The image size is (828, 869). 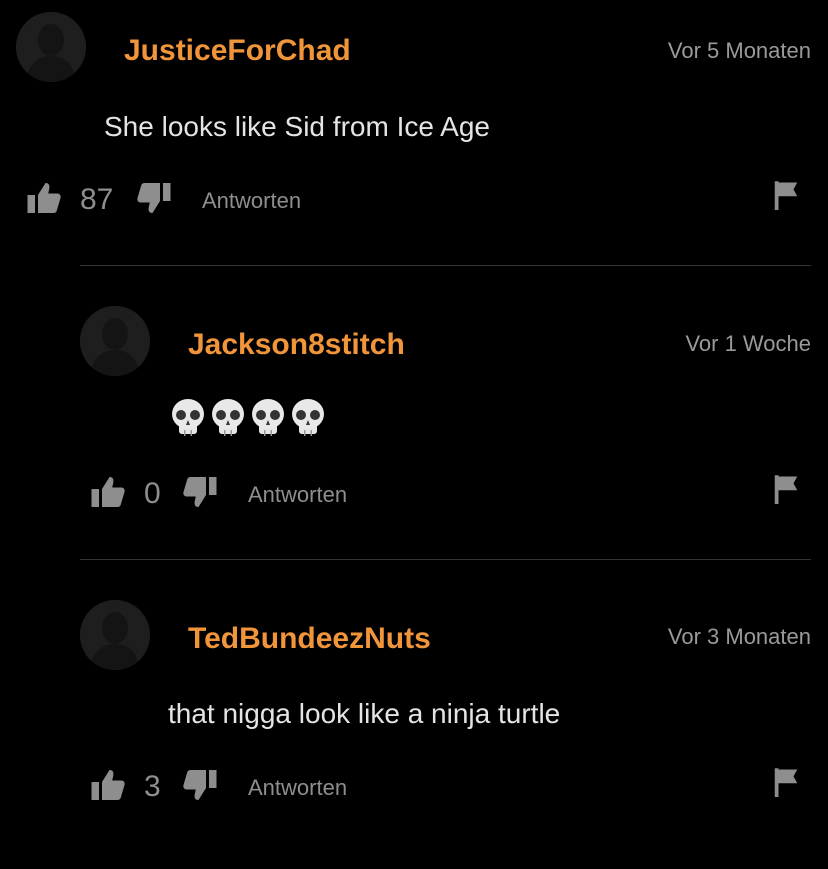 What do you see at coordinates (309, 639) in the screenshot?
I see `comment-username: TedBundeezNuts` at bounding box center [309, 639].